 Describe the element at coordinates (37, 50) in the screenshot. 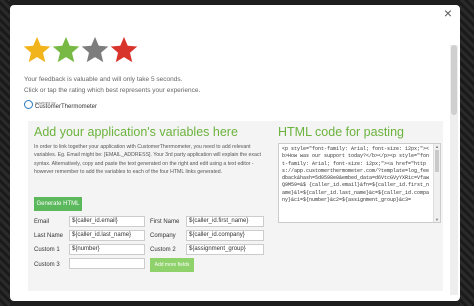

I see `star-1-icon` at that location.